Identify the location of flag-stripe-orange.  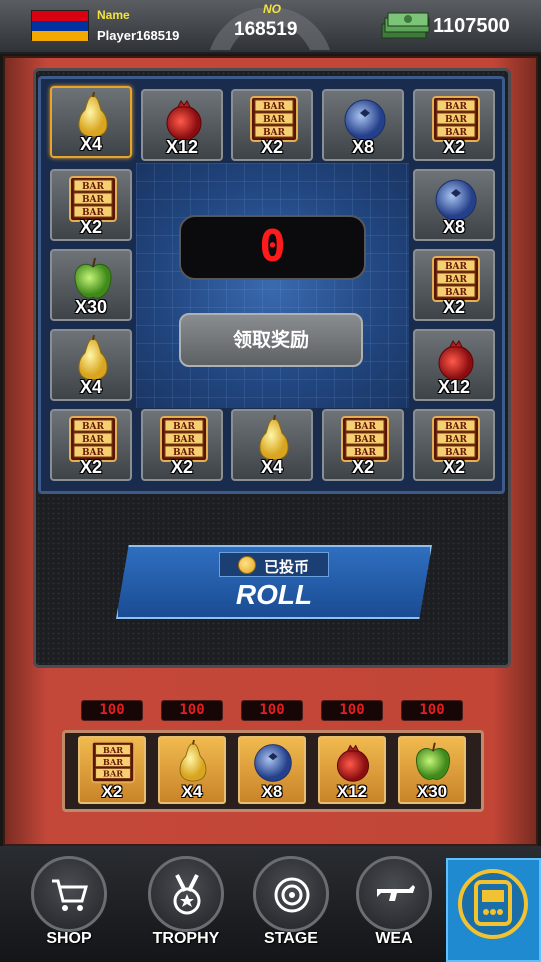
(60, 36).